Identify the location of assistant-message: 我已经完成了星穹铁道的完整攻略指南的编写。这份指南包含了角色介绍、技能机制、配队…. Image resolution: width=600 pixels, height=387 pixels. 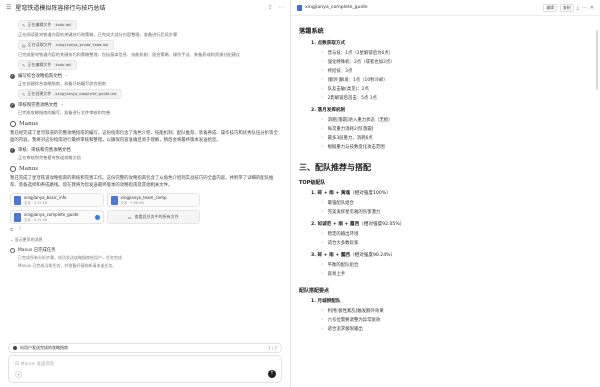
(144, 137).